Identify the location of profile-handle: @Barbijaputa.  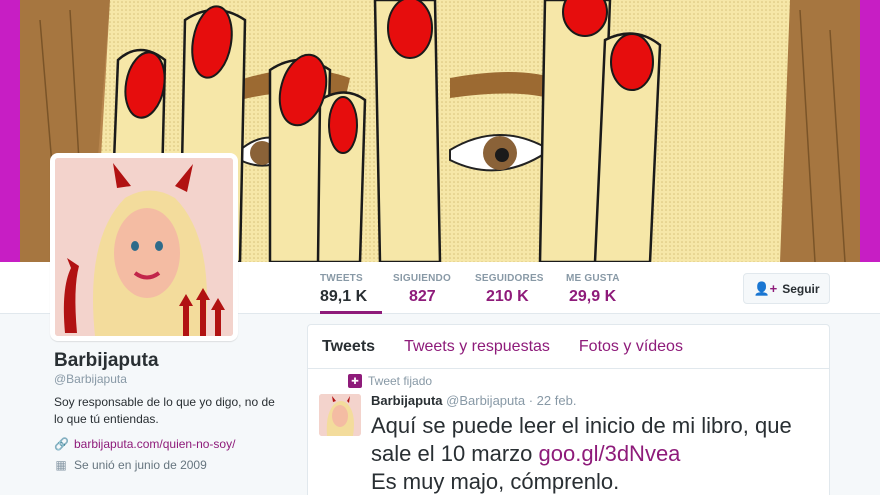
(90, 379).